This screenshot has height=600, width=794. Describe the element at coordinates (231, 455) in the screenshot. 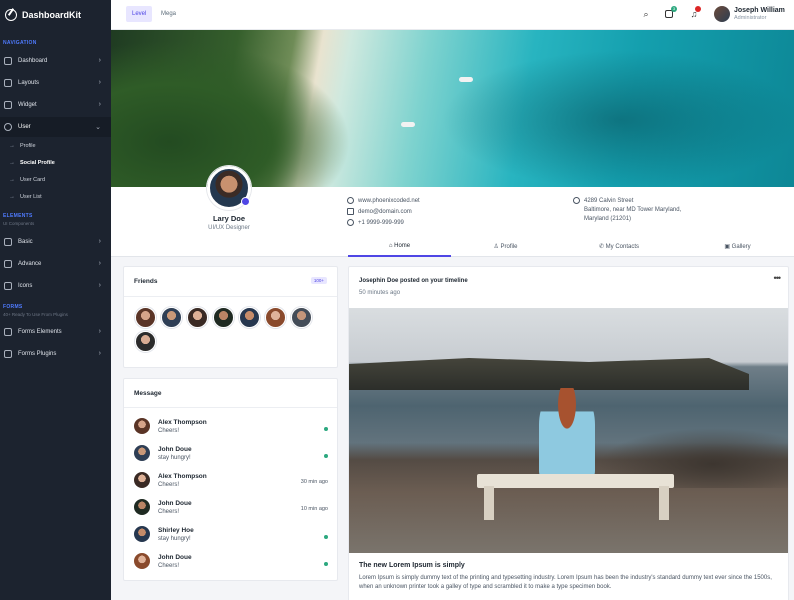

I see `message-item: John Doue stay hungry!` at that location.